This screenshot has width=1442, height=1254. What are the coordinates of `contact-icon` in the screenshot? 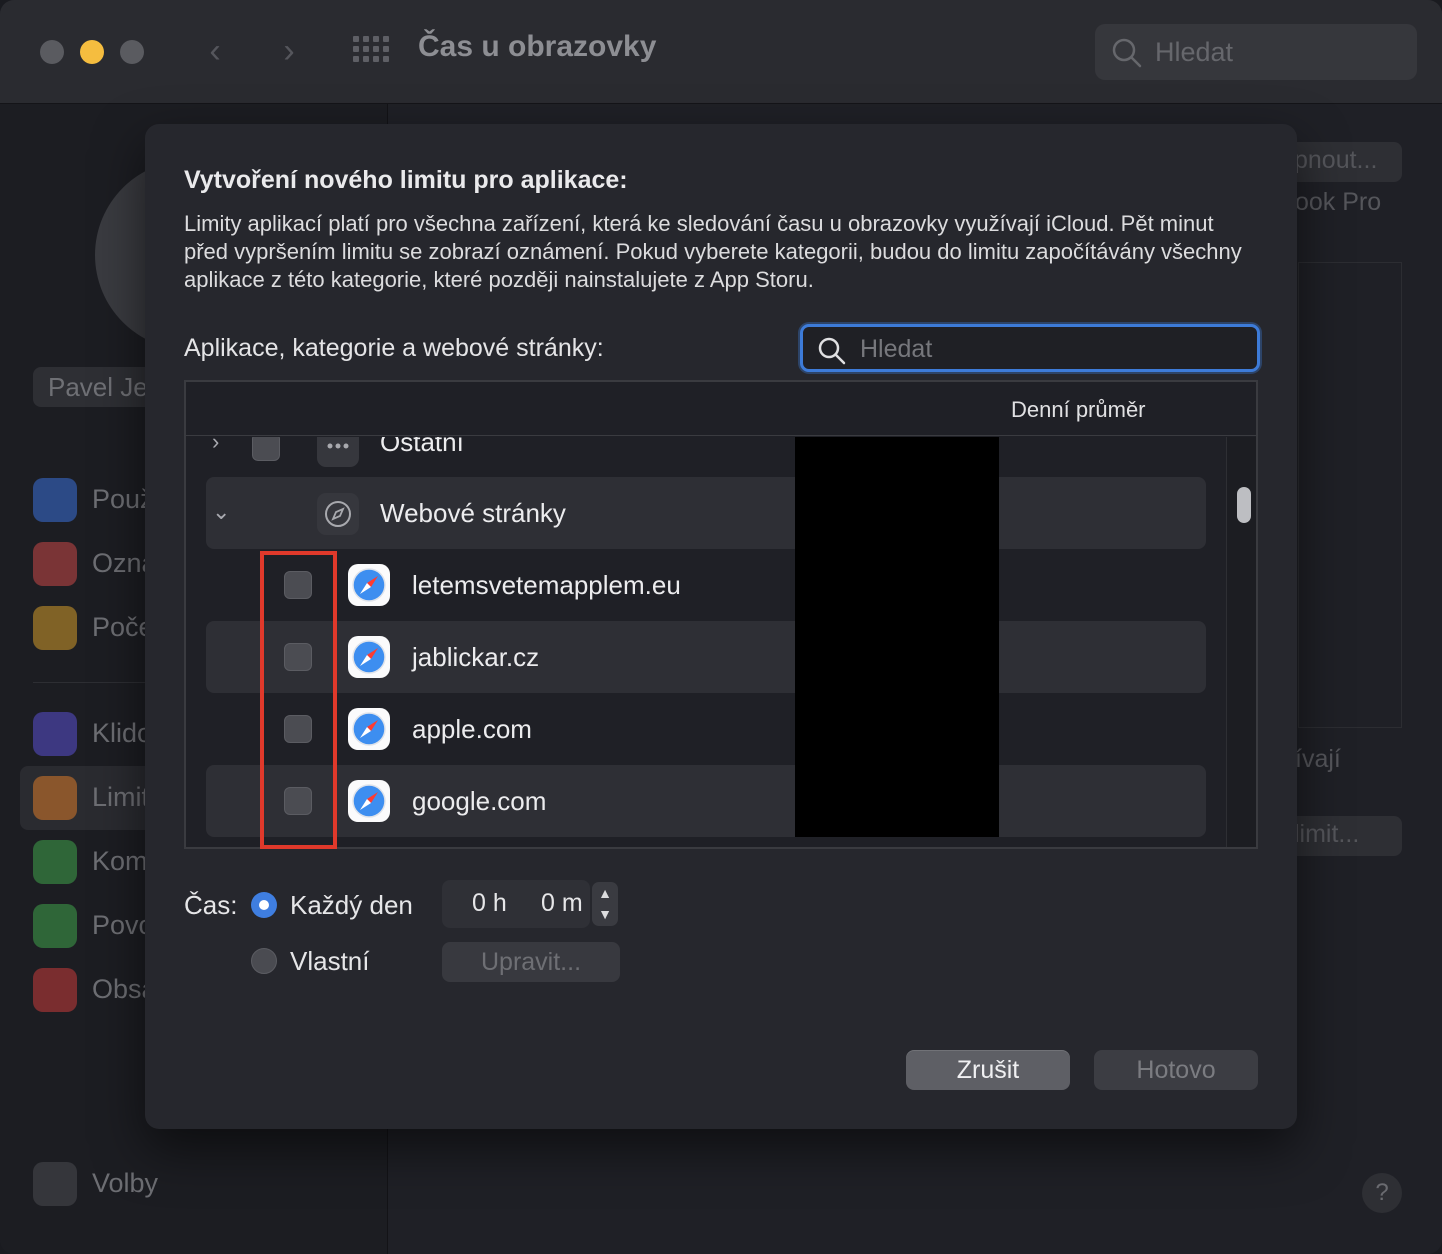 It's located at (55, 862).